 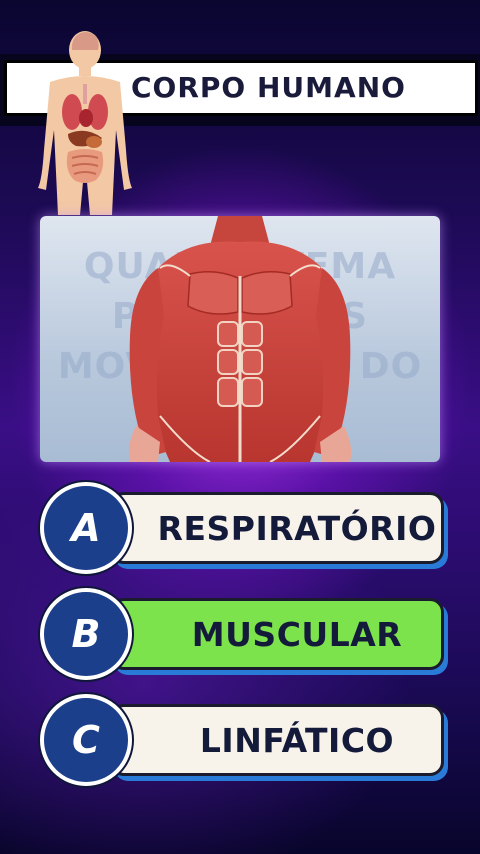 What do you see at coordinates (297, 528) in the screenshot?
I see `answer-a-label: RESPIRATÓRIO` at bounding box center [297, 528].